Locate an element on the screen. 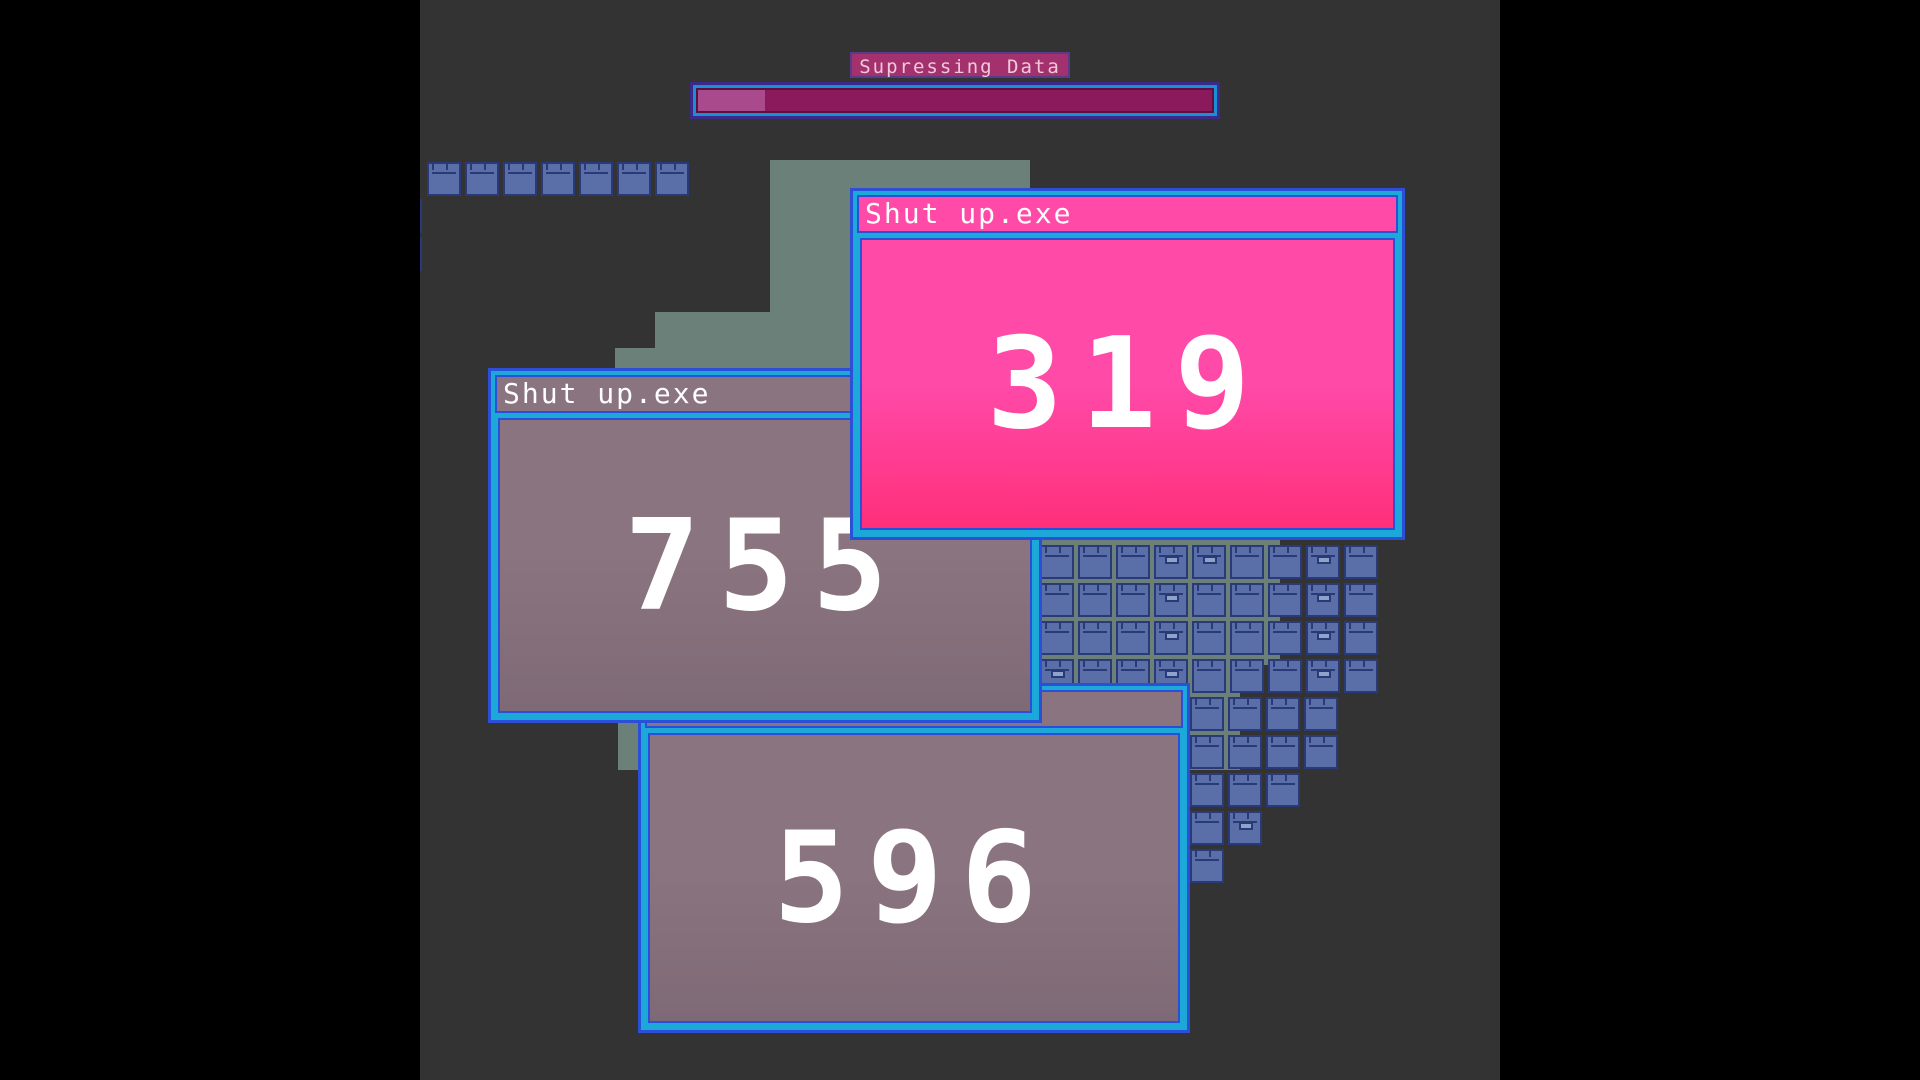 The image size is (1920, 1080). progress-fill is located at coordinates (731, 100).